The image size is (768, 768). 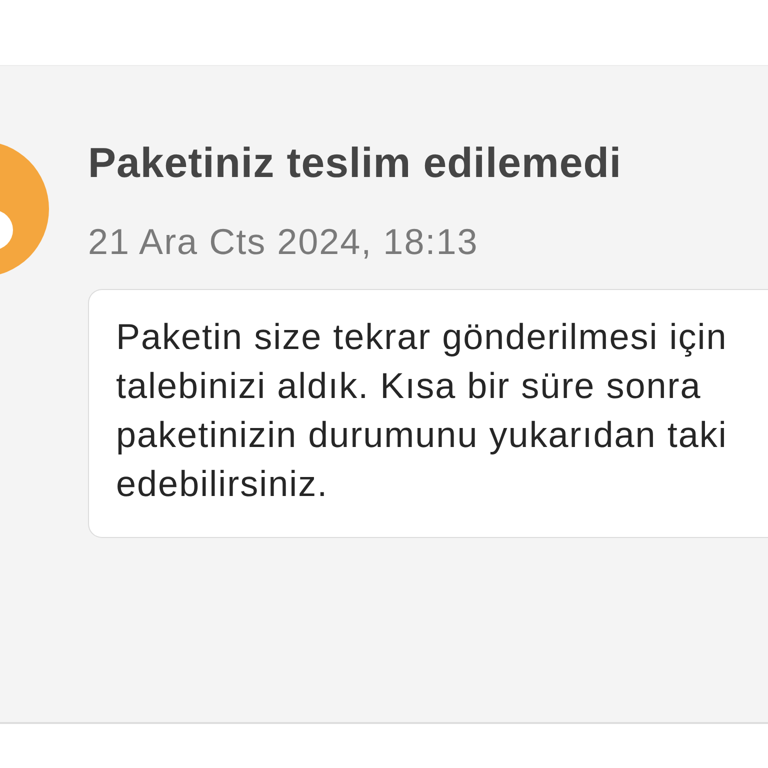 What do you see at coordinates (283, 242) in the screenshot?
I see `notification-date: 21 Ara Cts 2024, 18:13` at bounding box center [283, 242].